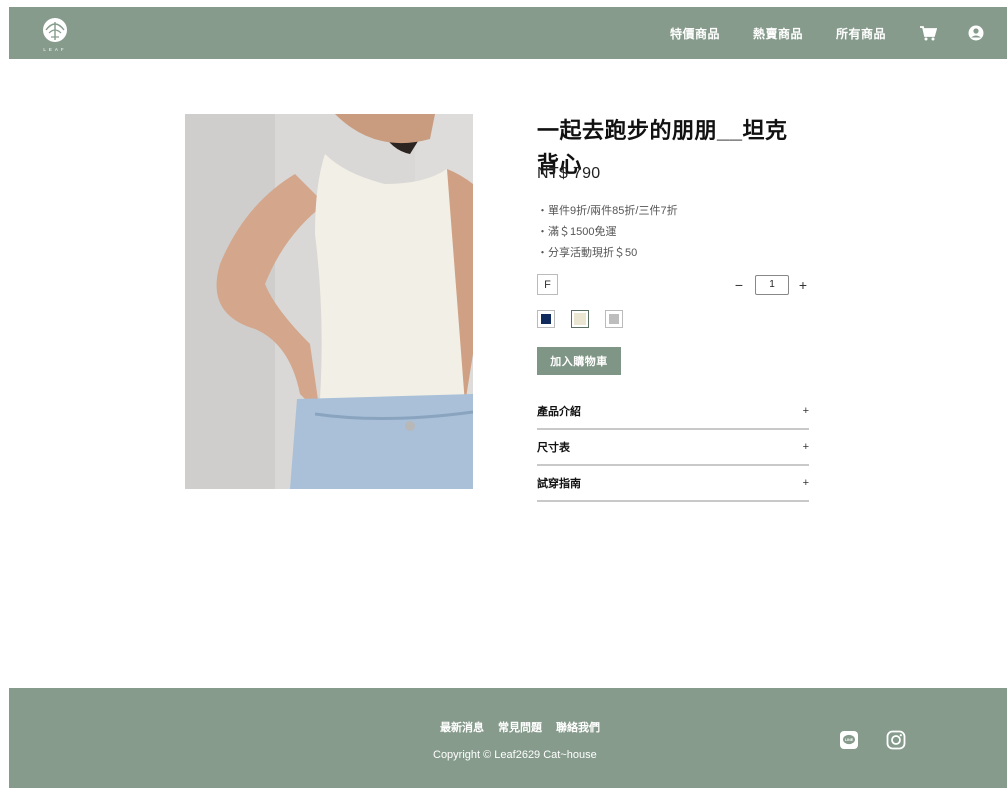  What do you see at coordinates (673, 285) in the screenshot?
I see `options-row: F − 1 +` at bounding box center [673, 285].